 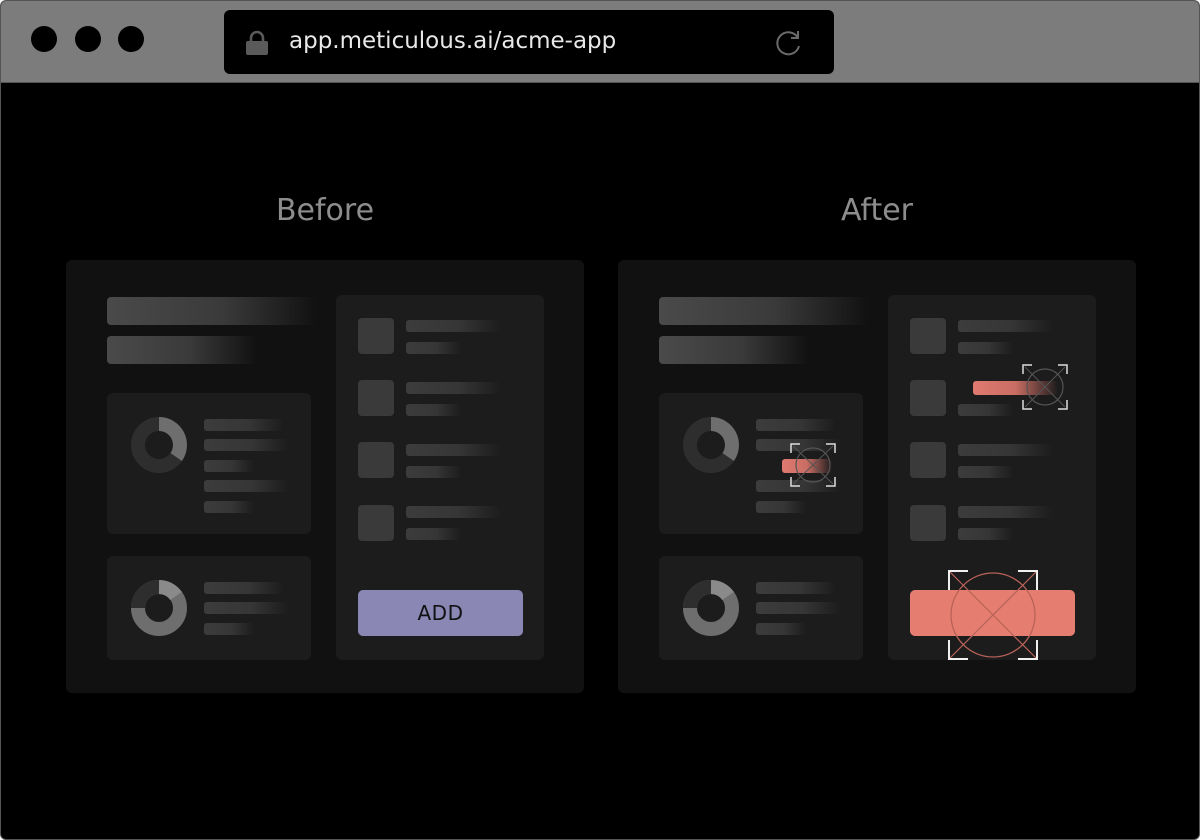 I want to click on list-card, so click(x=992, y=477).